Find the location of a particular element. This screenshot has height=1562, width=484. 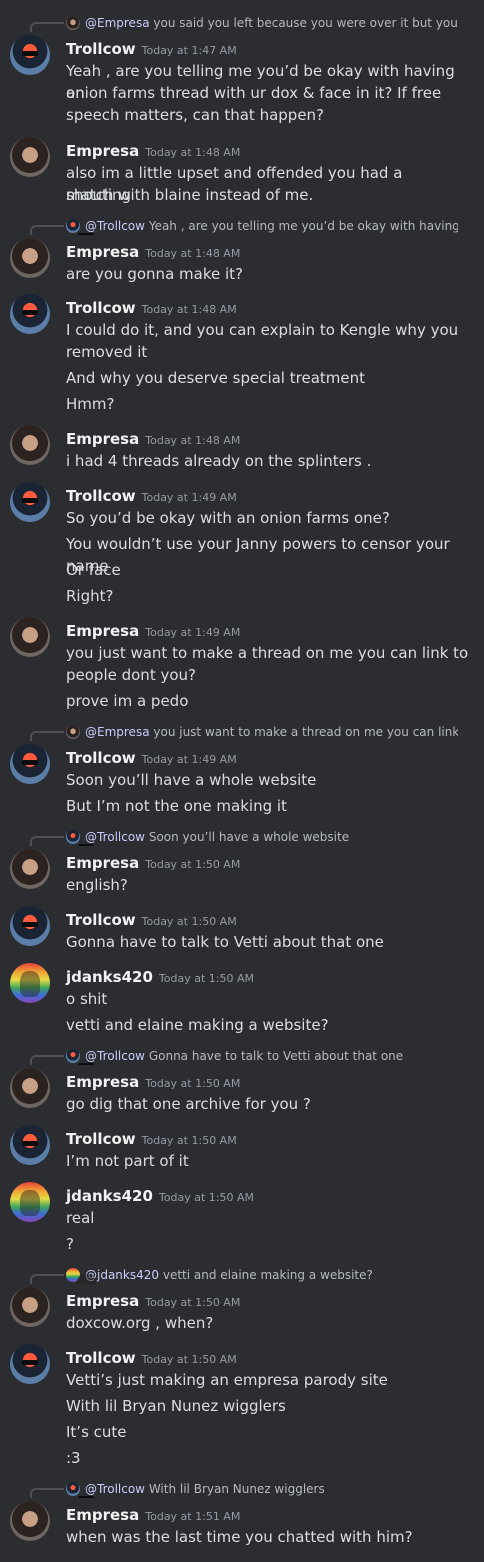

message-text: With lil Bryan Nunez wigglers is located at coordinates (176, 1406).